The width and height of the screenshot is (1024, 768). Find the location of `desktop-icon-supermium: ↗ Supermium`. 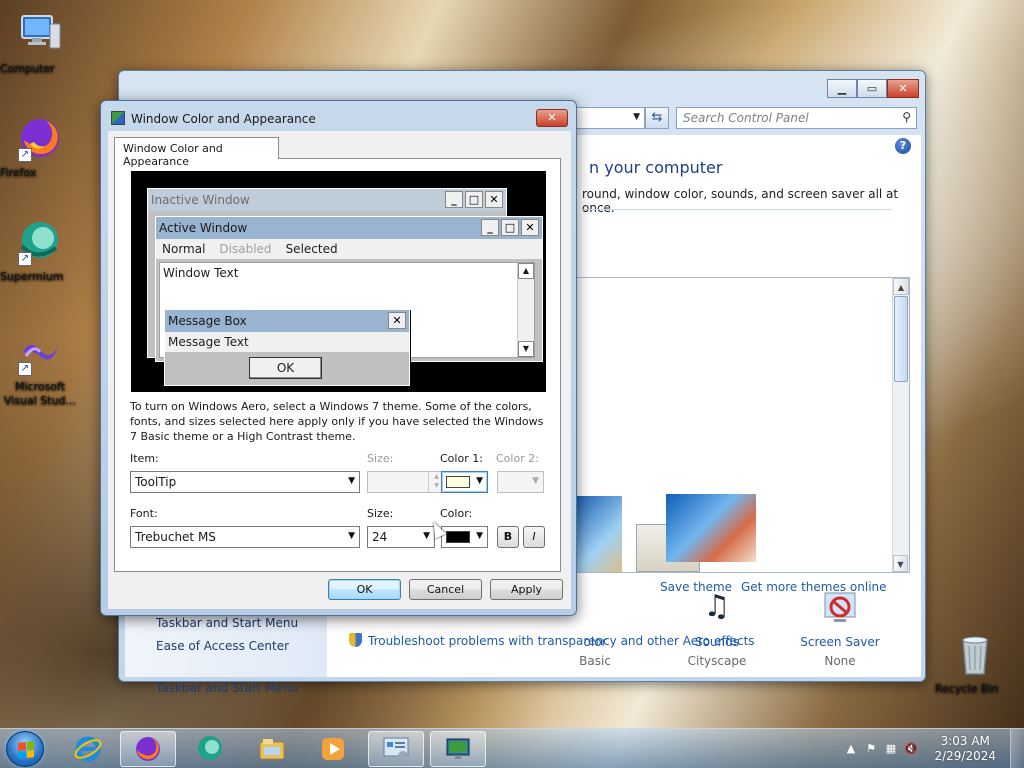

desktop-icon-supermium: ↗ Supermium is located at coordinates (40, 250).